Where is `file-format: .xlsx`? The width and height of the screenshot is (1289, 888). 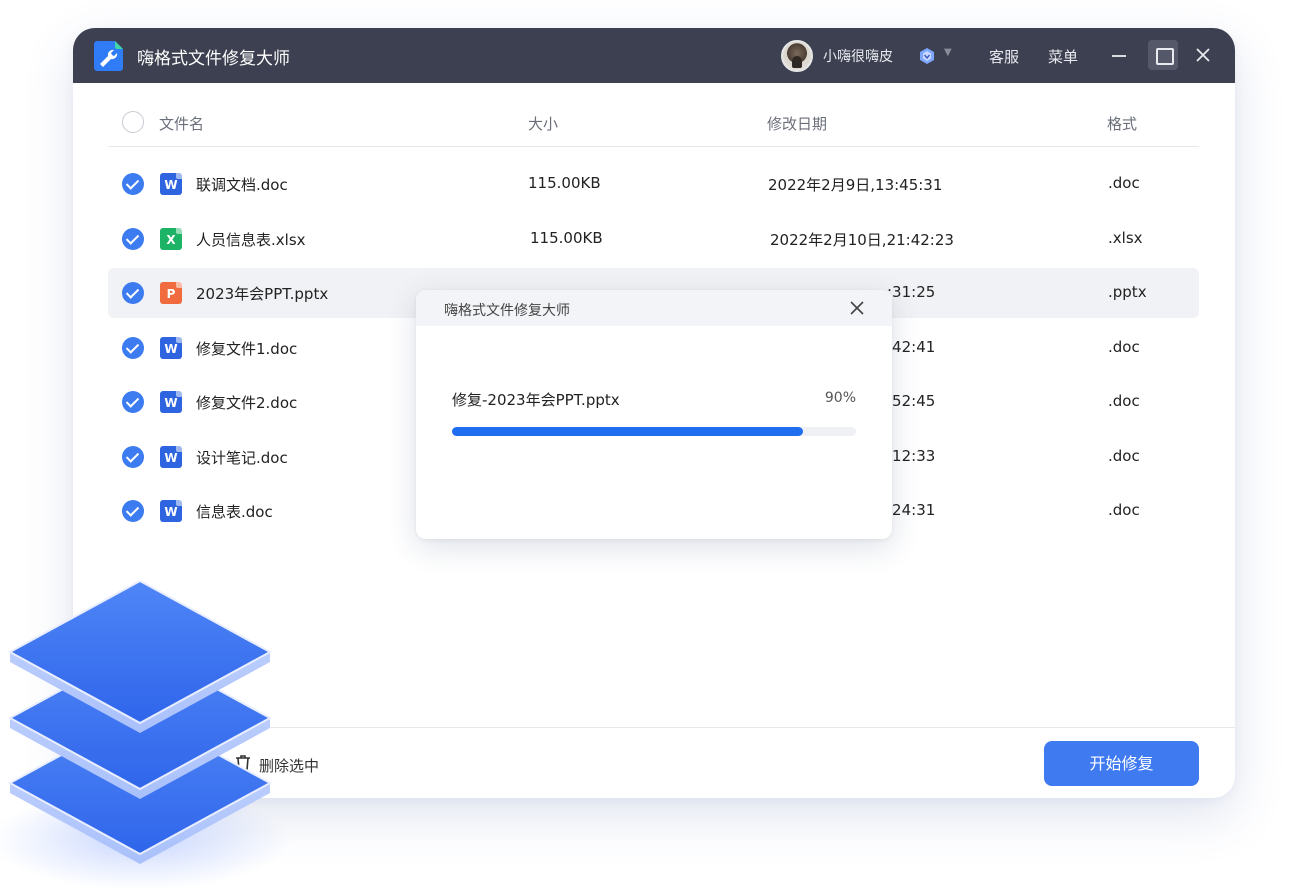 file-format: .xlsx is located at coordinates (1125, 237).